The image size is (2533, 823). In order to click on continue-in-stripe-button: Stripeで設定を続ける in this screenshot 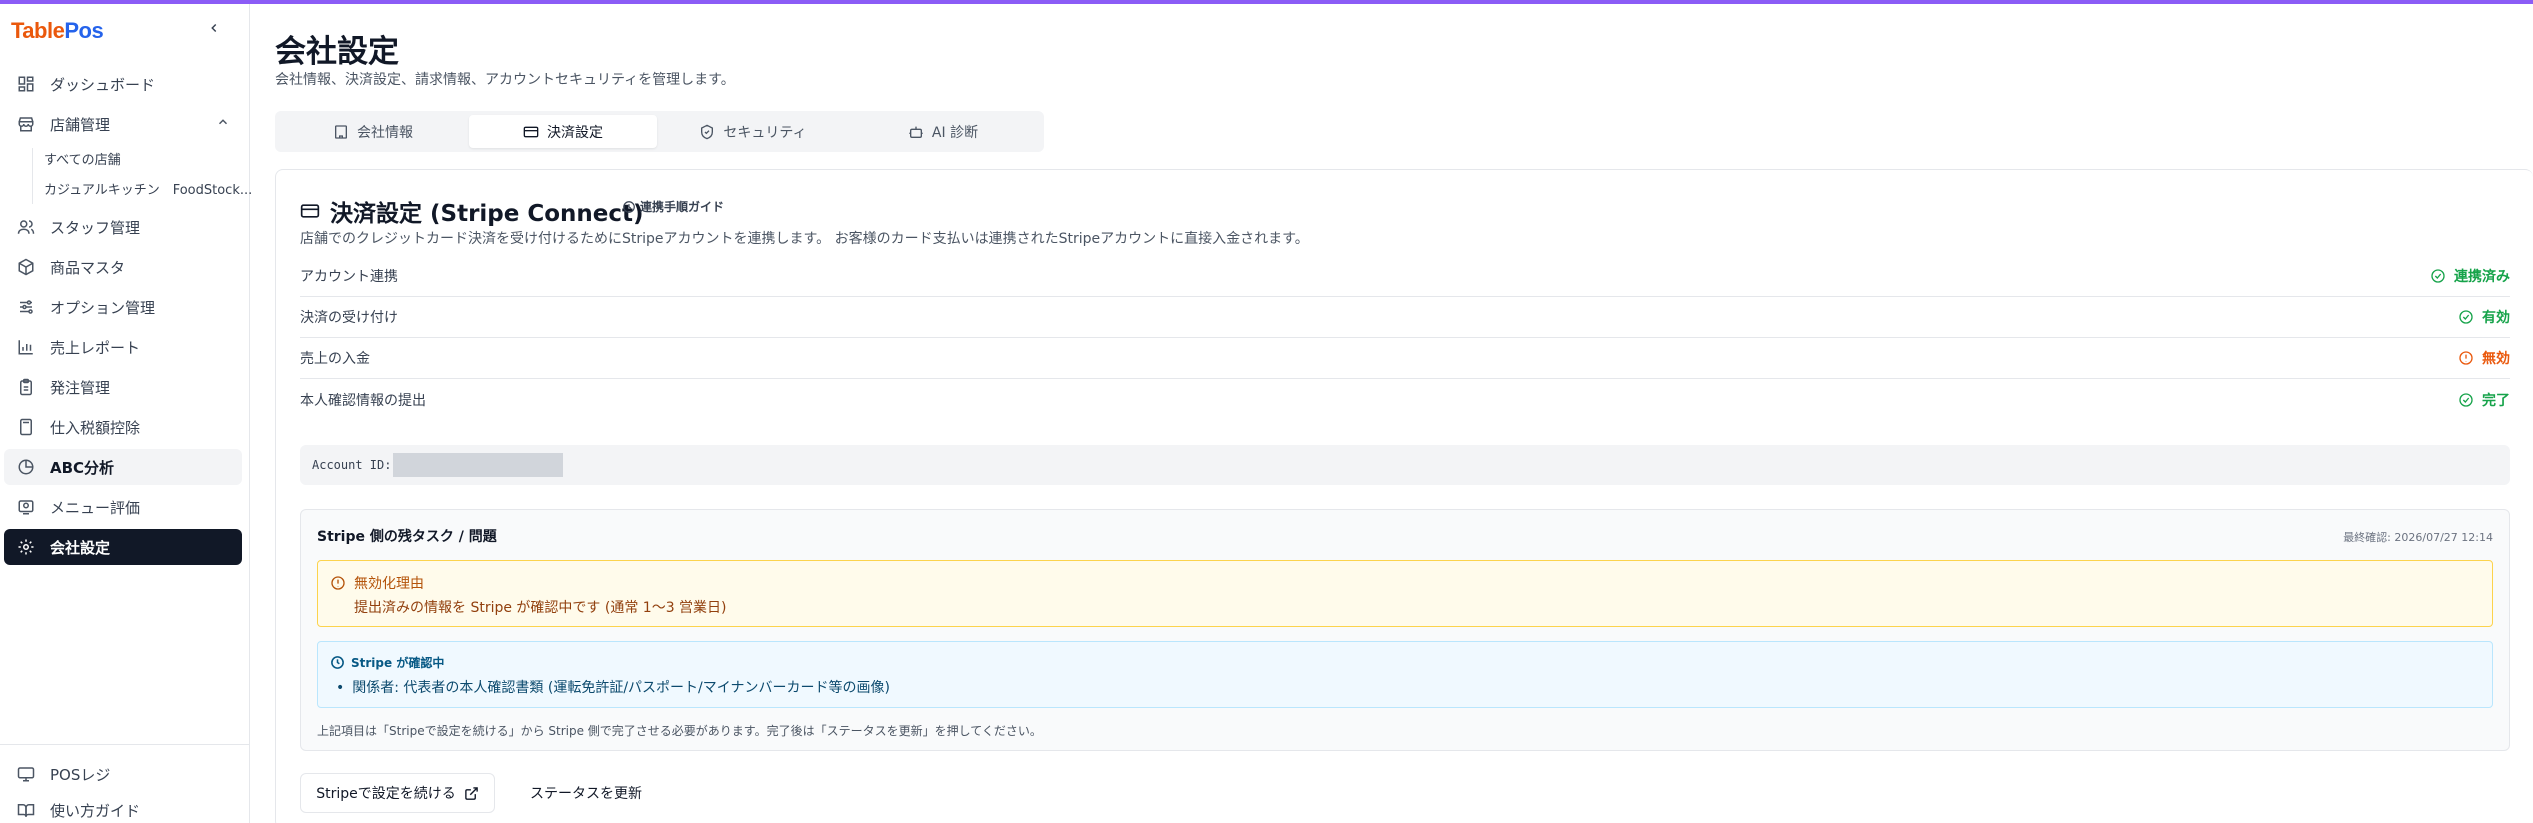, I will do `click(397, 793)`.